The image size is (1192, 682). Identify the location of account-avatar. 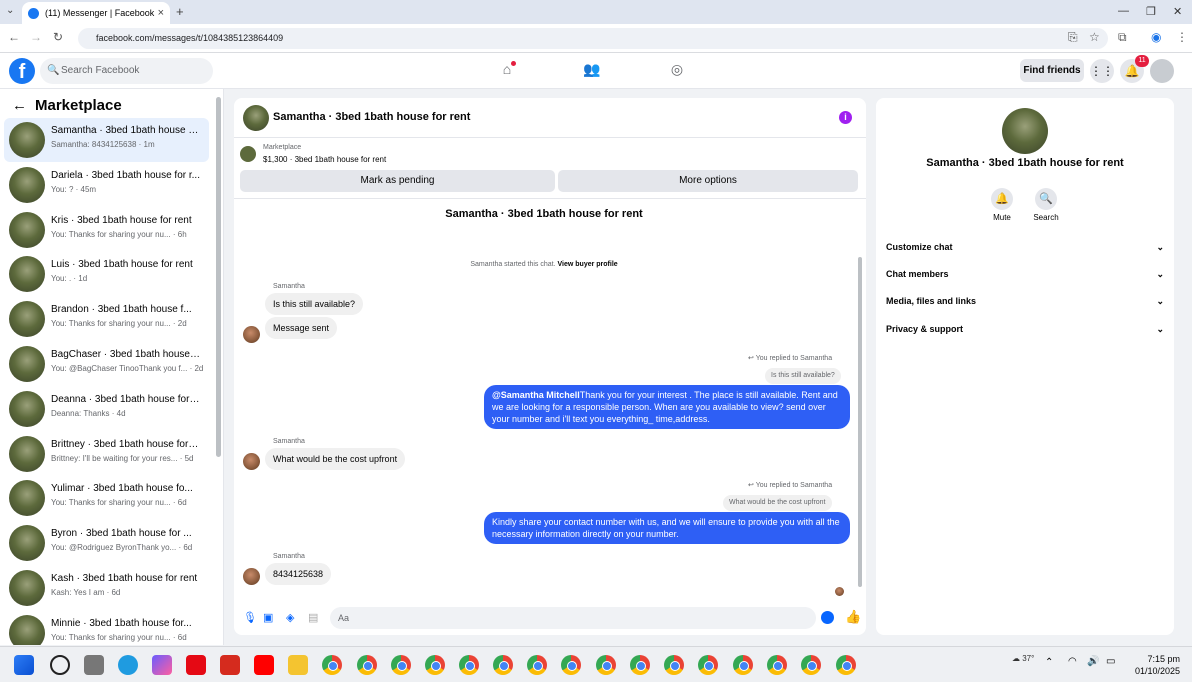
(1162, 71).